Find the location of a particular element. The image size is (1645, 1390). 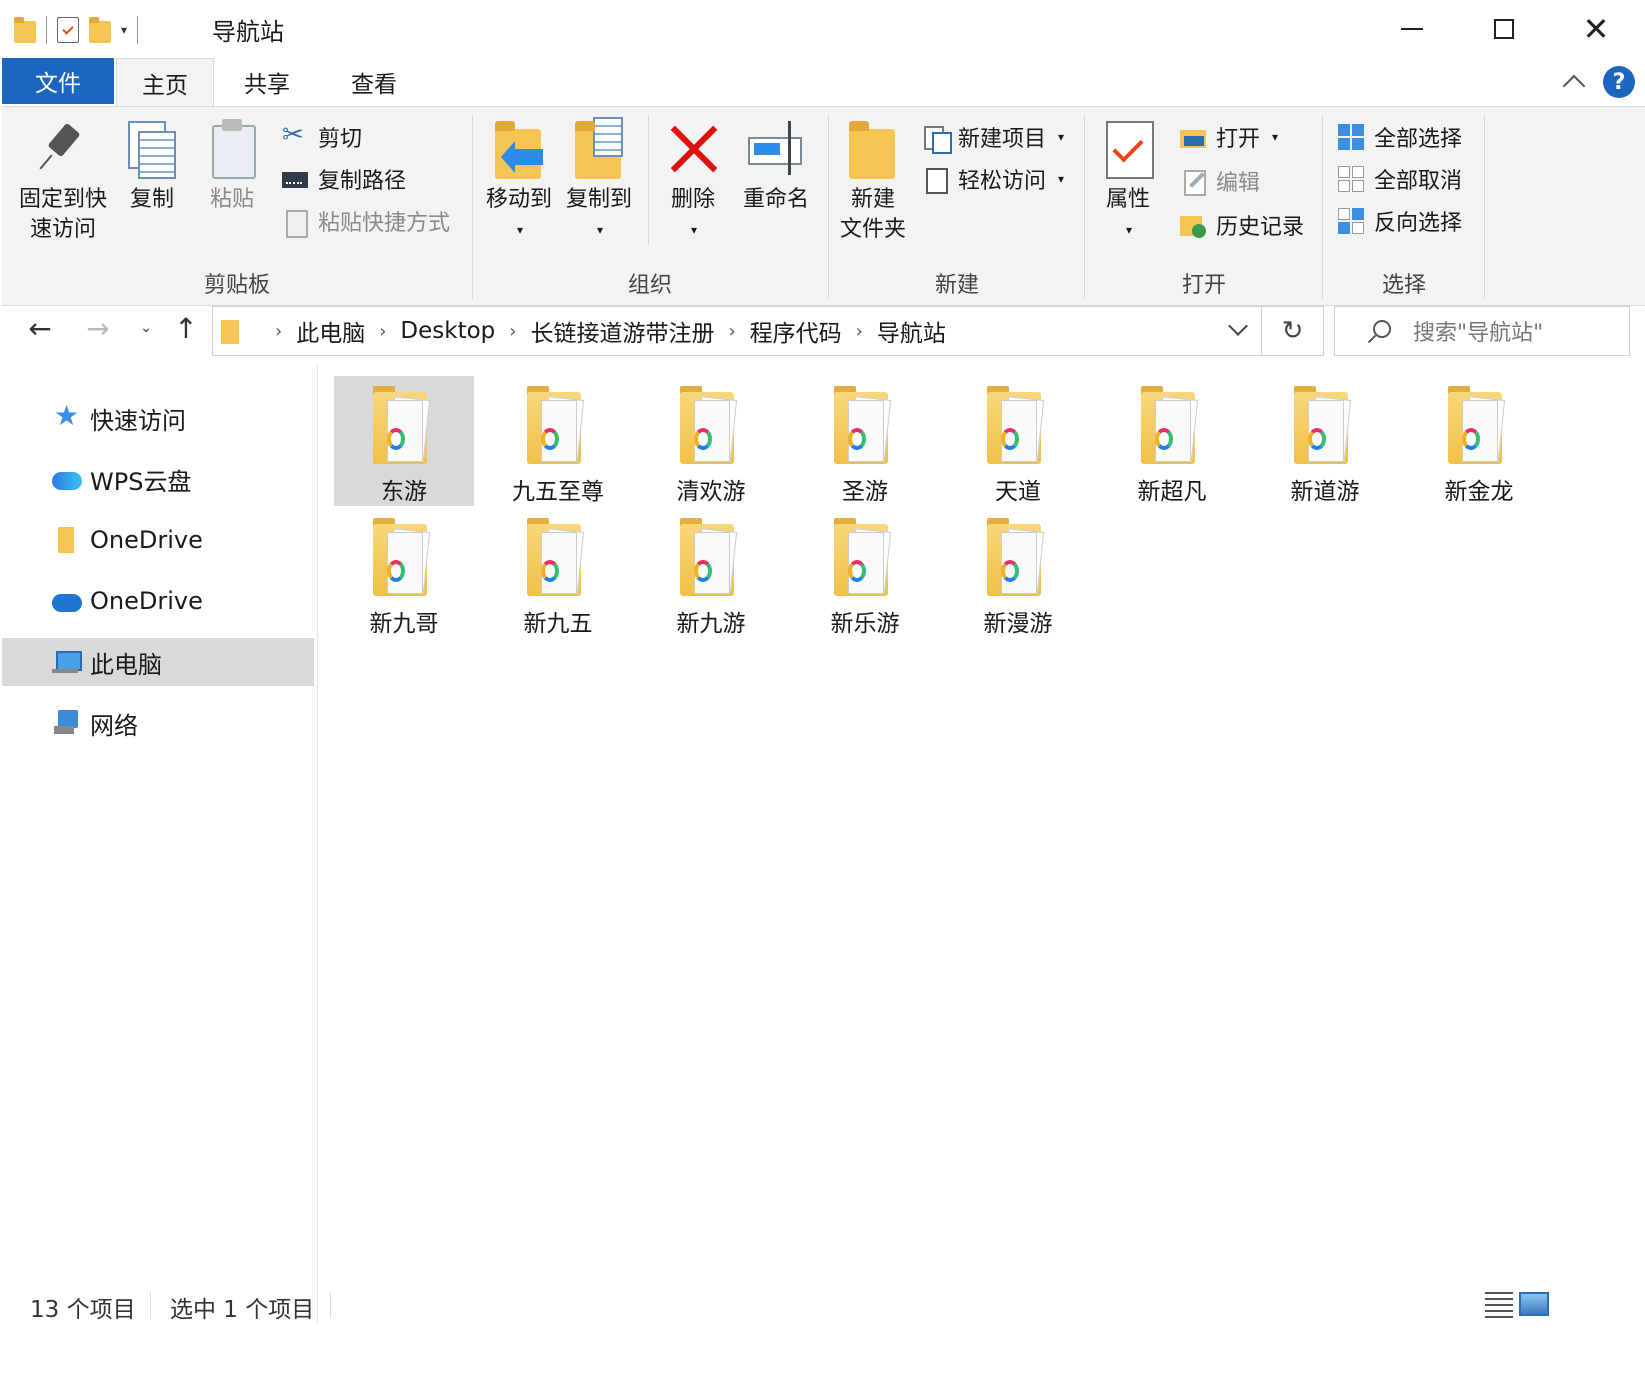

folder-tile: 新漫游 is located at coordinates (1018, 573).